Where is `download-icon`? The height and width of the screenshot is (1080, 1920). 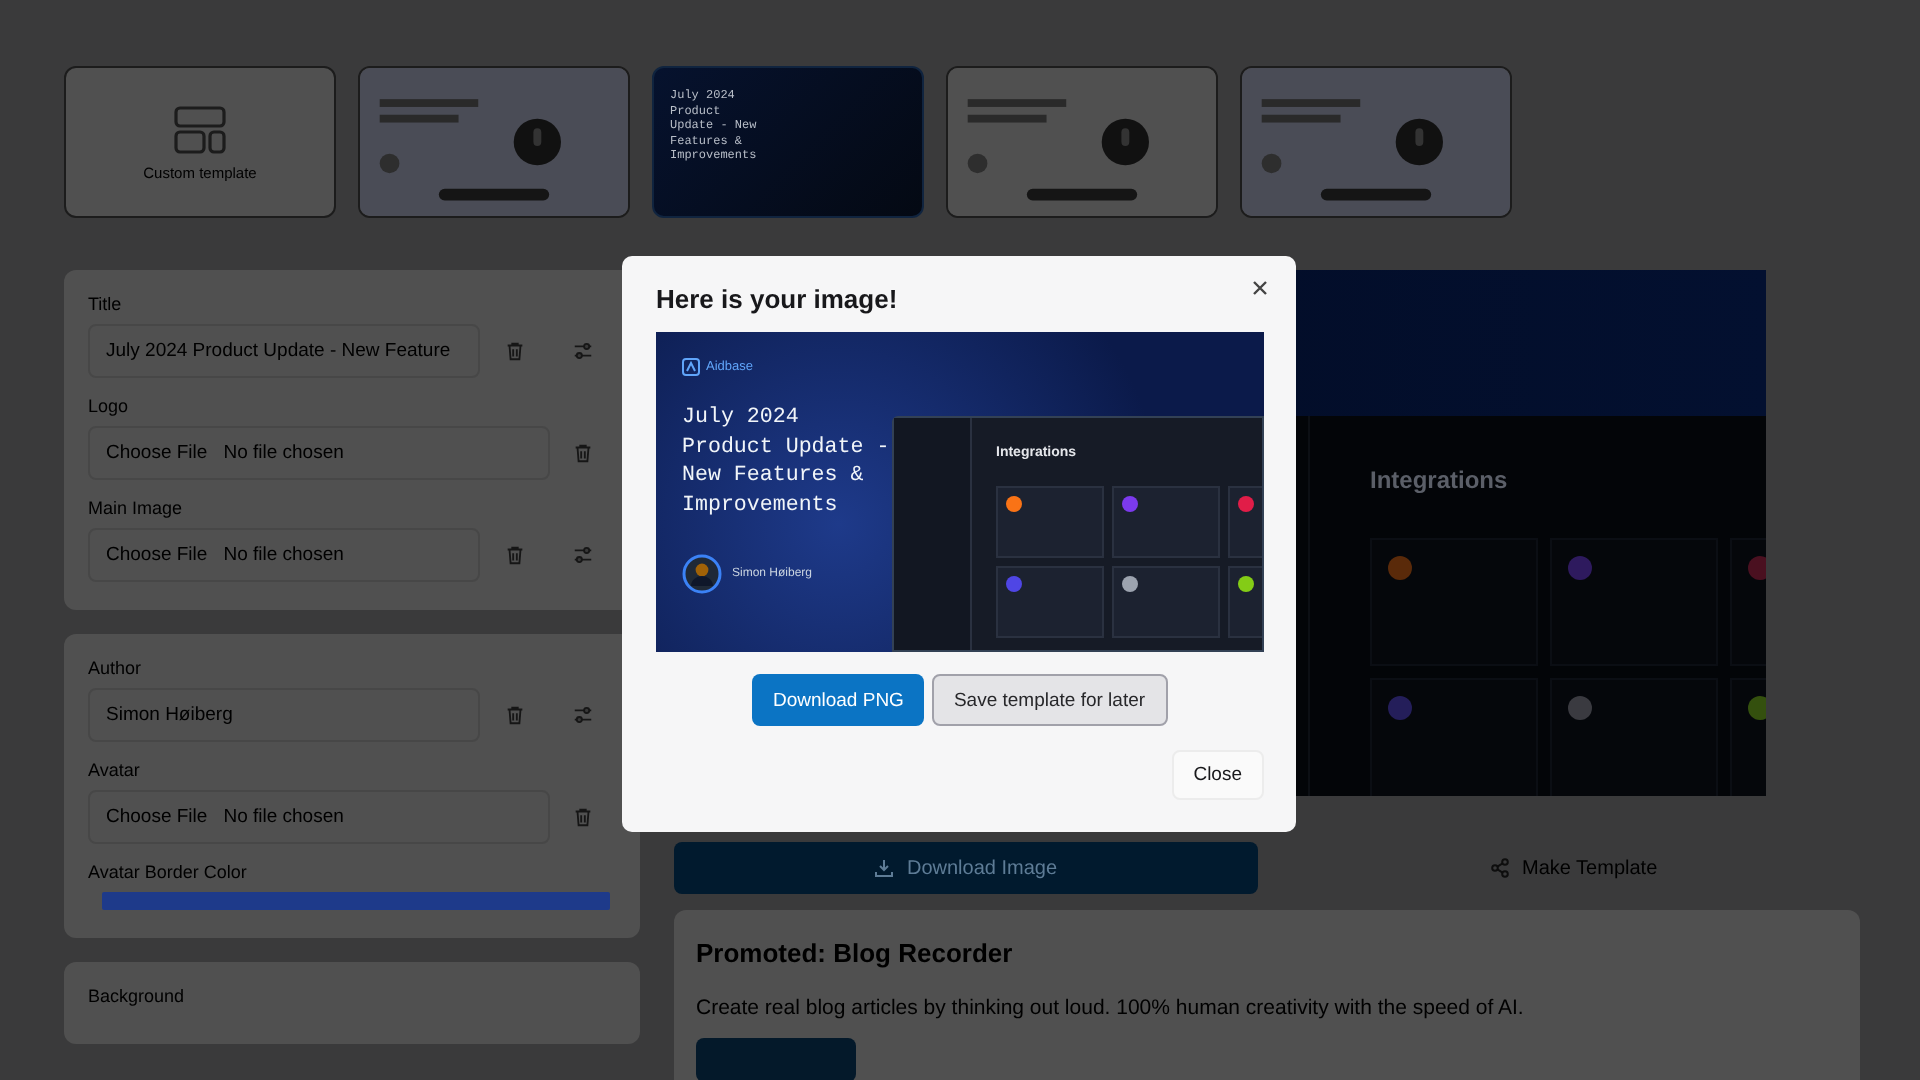
download-icon is located at coordinates (884, 868).